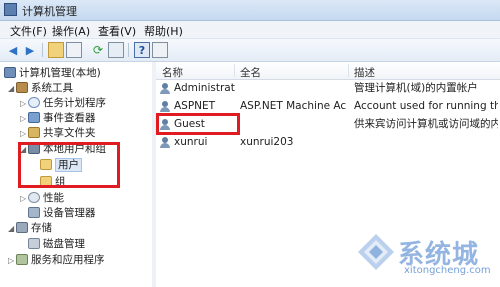 The height and width of the screenshot is (287, 500). What do you see at coordinates (116, 50) in the screenshot?
I see `export-icon` at bounding box center [116, 50].